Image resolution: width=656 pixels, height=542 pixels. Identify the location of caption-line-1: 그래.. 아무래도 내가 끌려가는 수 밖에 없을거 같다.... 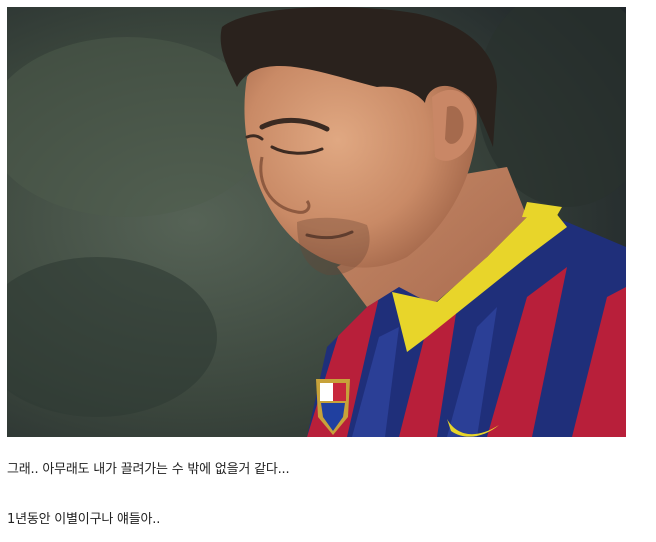
(148, 469).